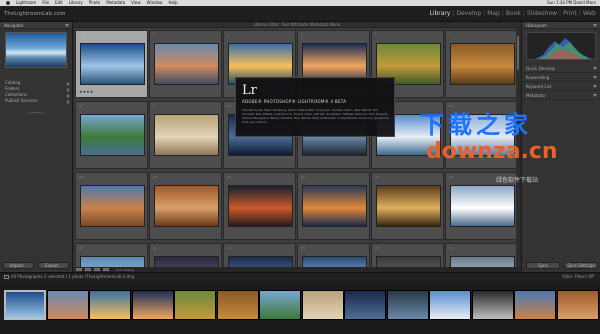 This screenshot has width=600, height=334. I want to click on grid-cell: 15, so click(185, 206).